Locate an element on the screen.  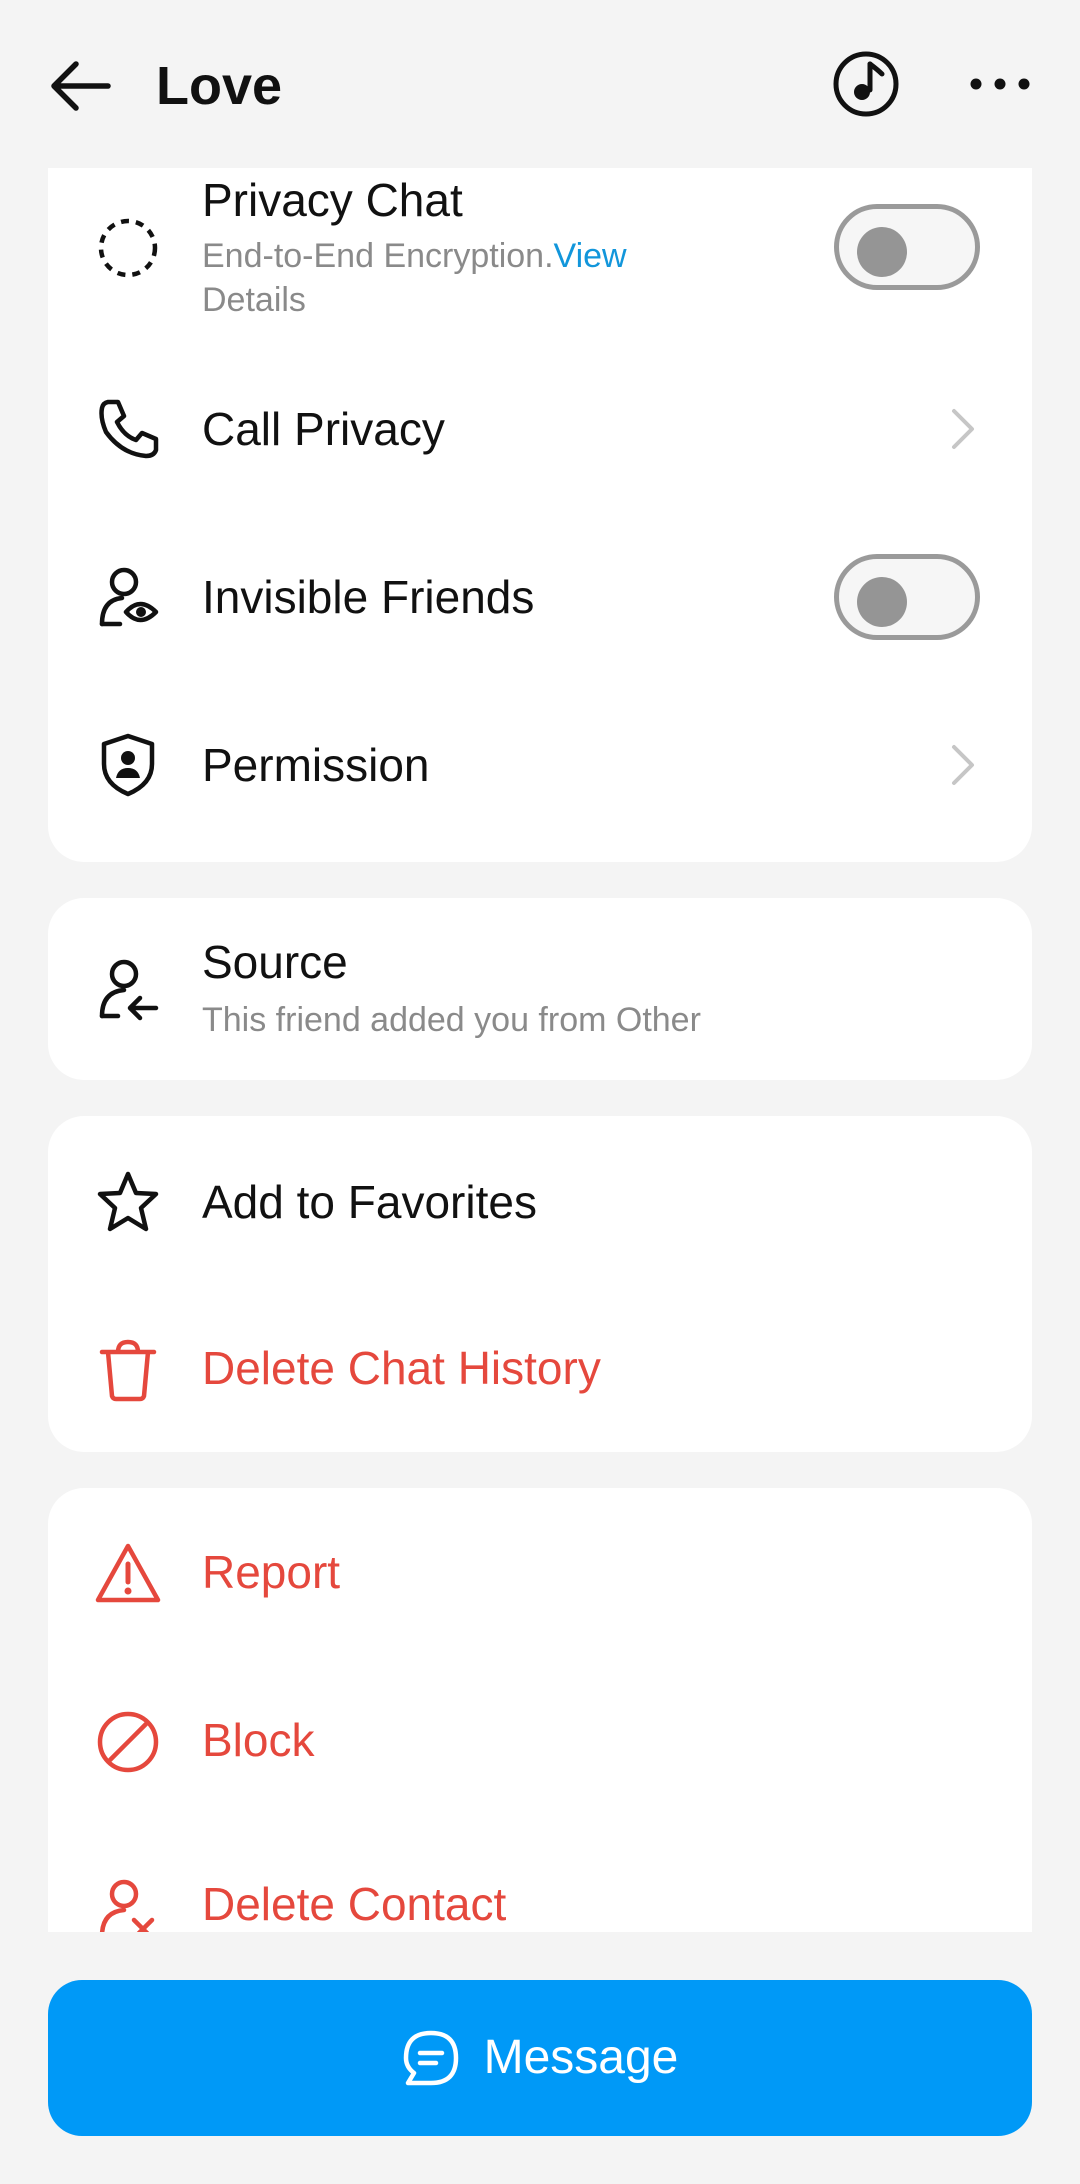
trash-icon is located at coordinates (128, 1370).